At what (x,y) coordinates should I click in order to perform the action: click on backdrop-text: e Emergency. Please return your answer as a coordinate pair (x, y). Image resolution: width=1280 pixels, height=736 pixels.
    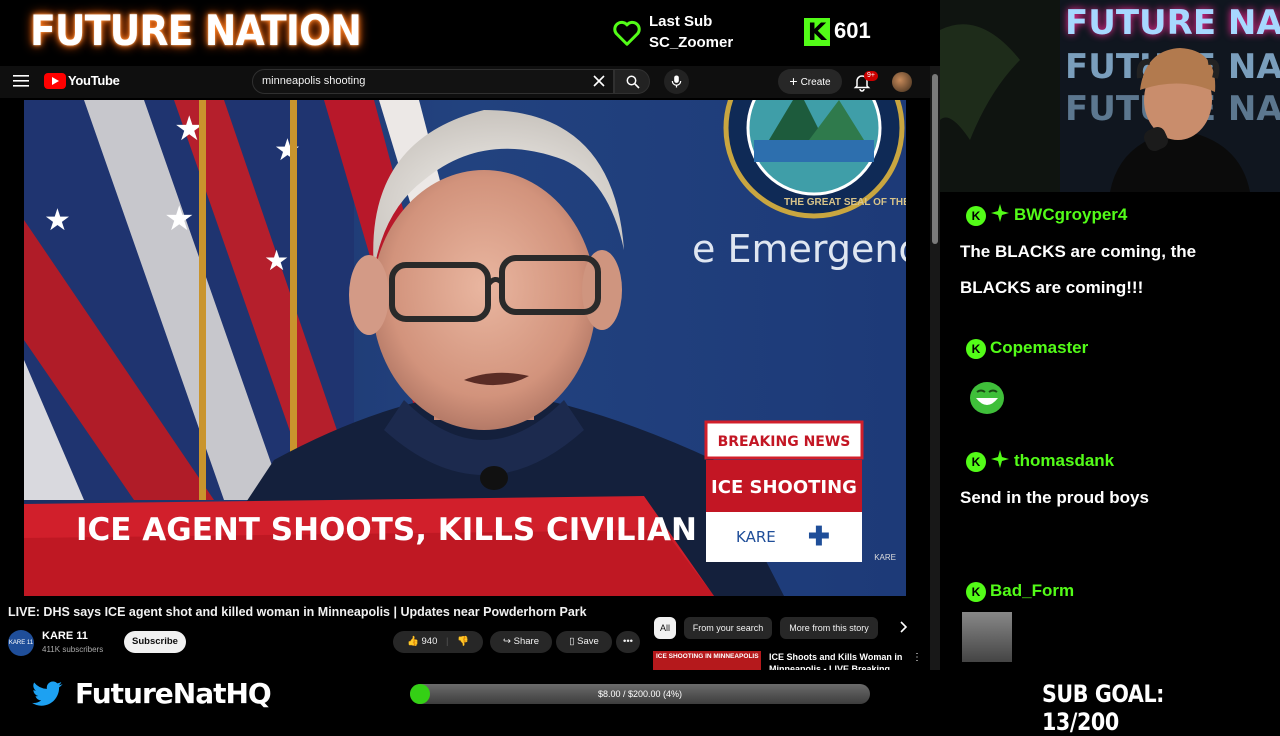
    Looking at the image, I should click on (799, 249).